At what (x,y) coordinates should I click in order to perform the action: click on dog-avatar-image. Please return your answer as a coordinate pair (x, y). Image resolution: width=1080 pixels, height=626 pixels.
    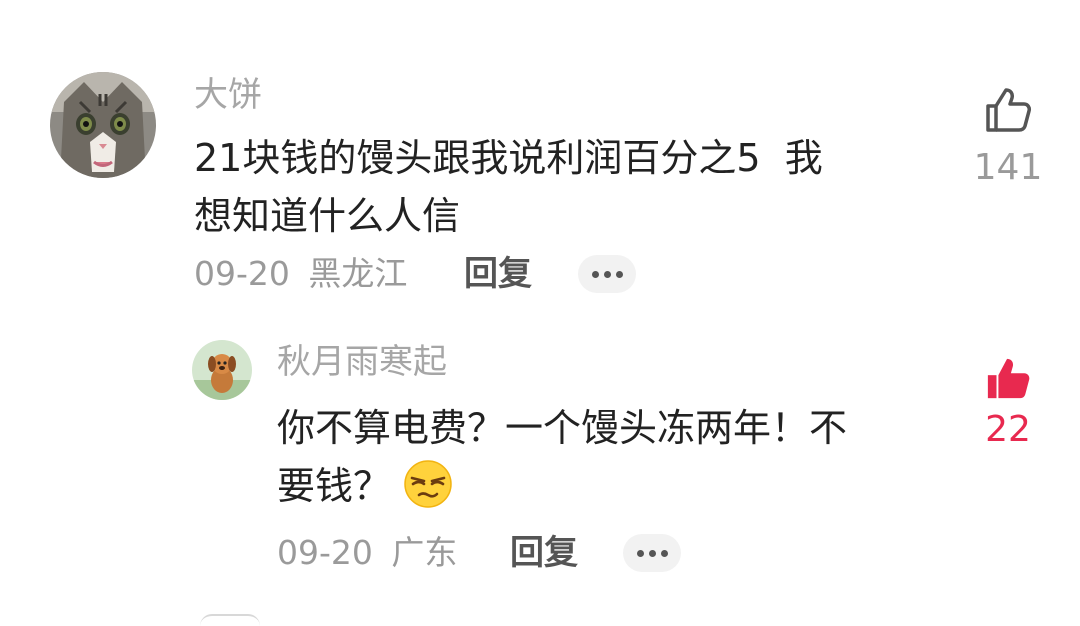
    Looking at the image, I should click on (222, 370).